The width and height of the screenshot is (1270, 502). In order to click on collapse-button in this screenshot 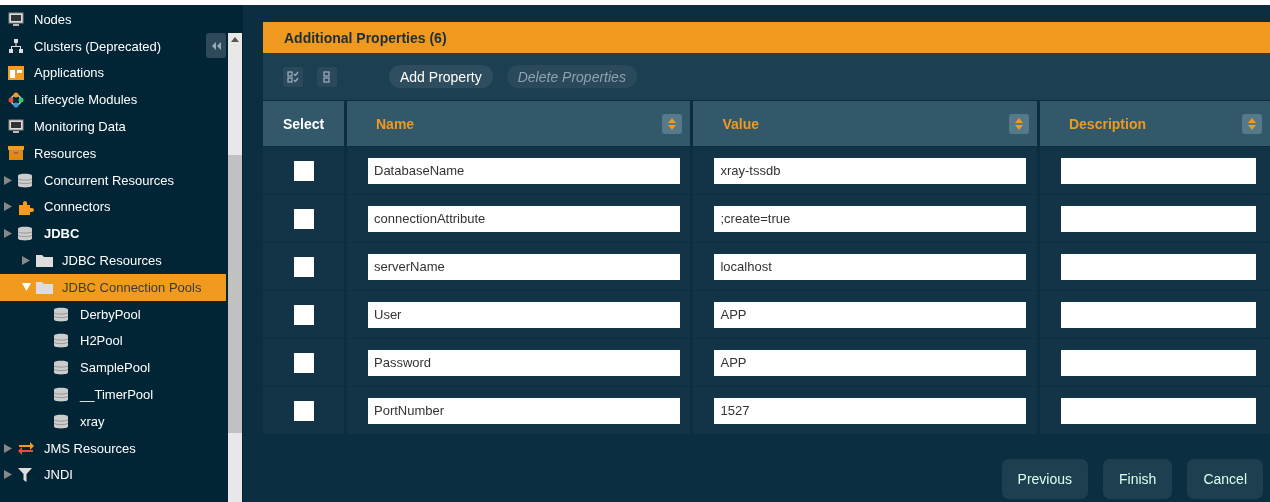, I will do `click(216, 45)`.